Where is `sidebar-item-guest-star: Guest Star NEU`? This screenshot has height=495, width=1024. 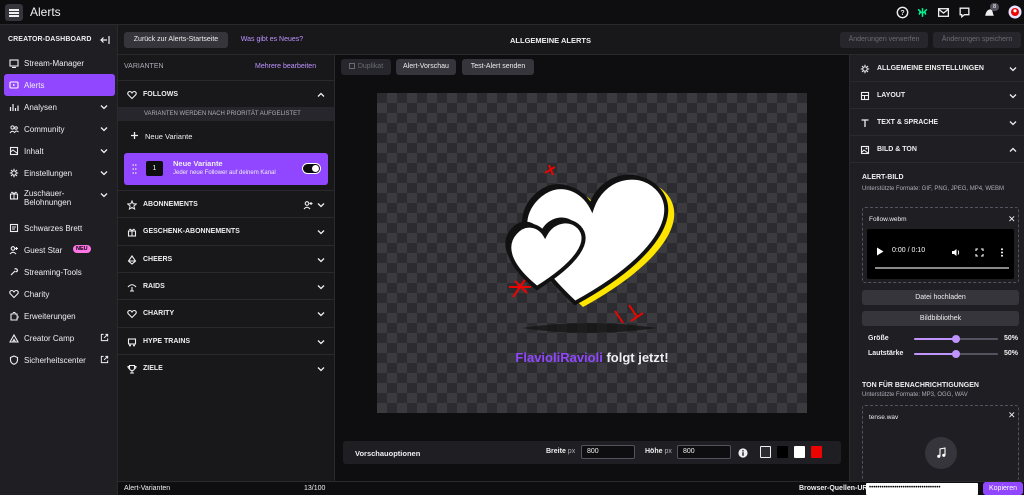 sidebar-item-guest-star: Guest Star NEU is located at coordinates (59, 250).